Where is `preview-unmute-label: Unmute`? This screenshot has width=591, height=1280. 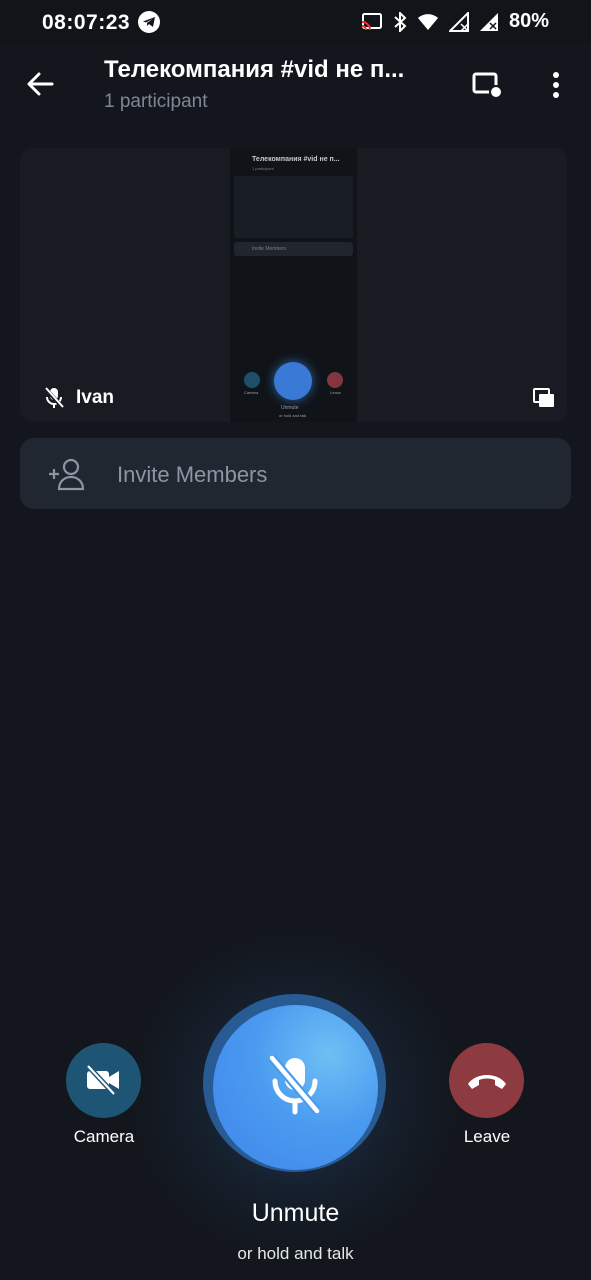 preview-unmute-label: Unmute is located at coordinates (290, 408).